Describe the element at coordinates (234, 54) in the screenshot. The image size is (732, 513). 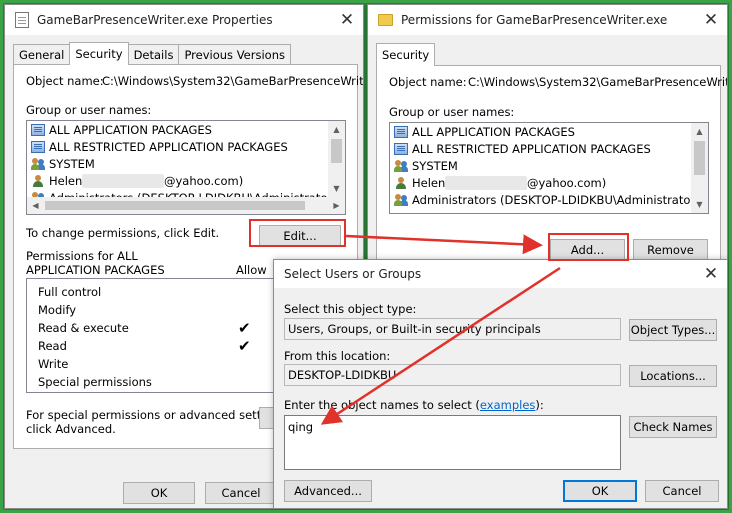
I see `tab-previous-versions: Previous Versions` at that location.